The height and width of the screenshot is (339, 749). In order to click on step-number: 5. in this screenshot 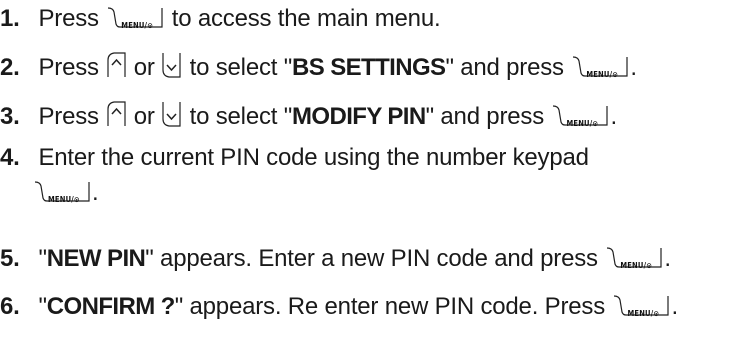, I will do `click(10, 258)`.